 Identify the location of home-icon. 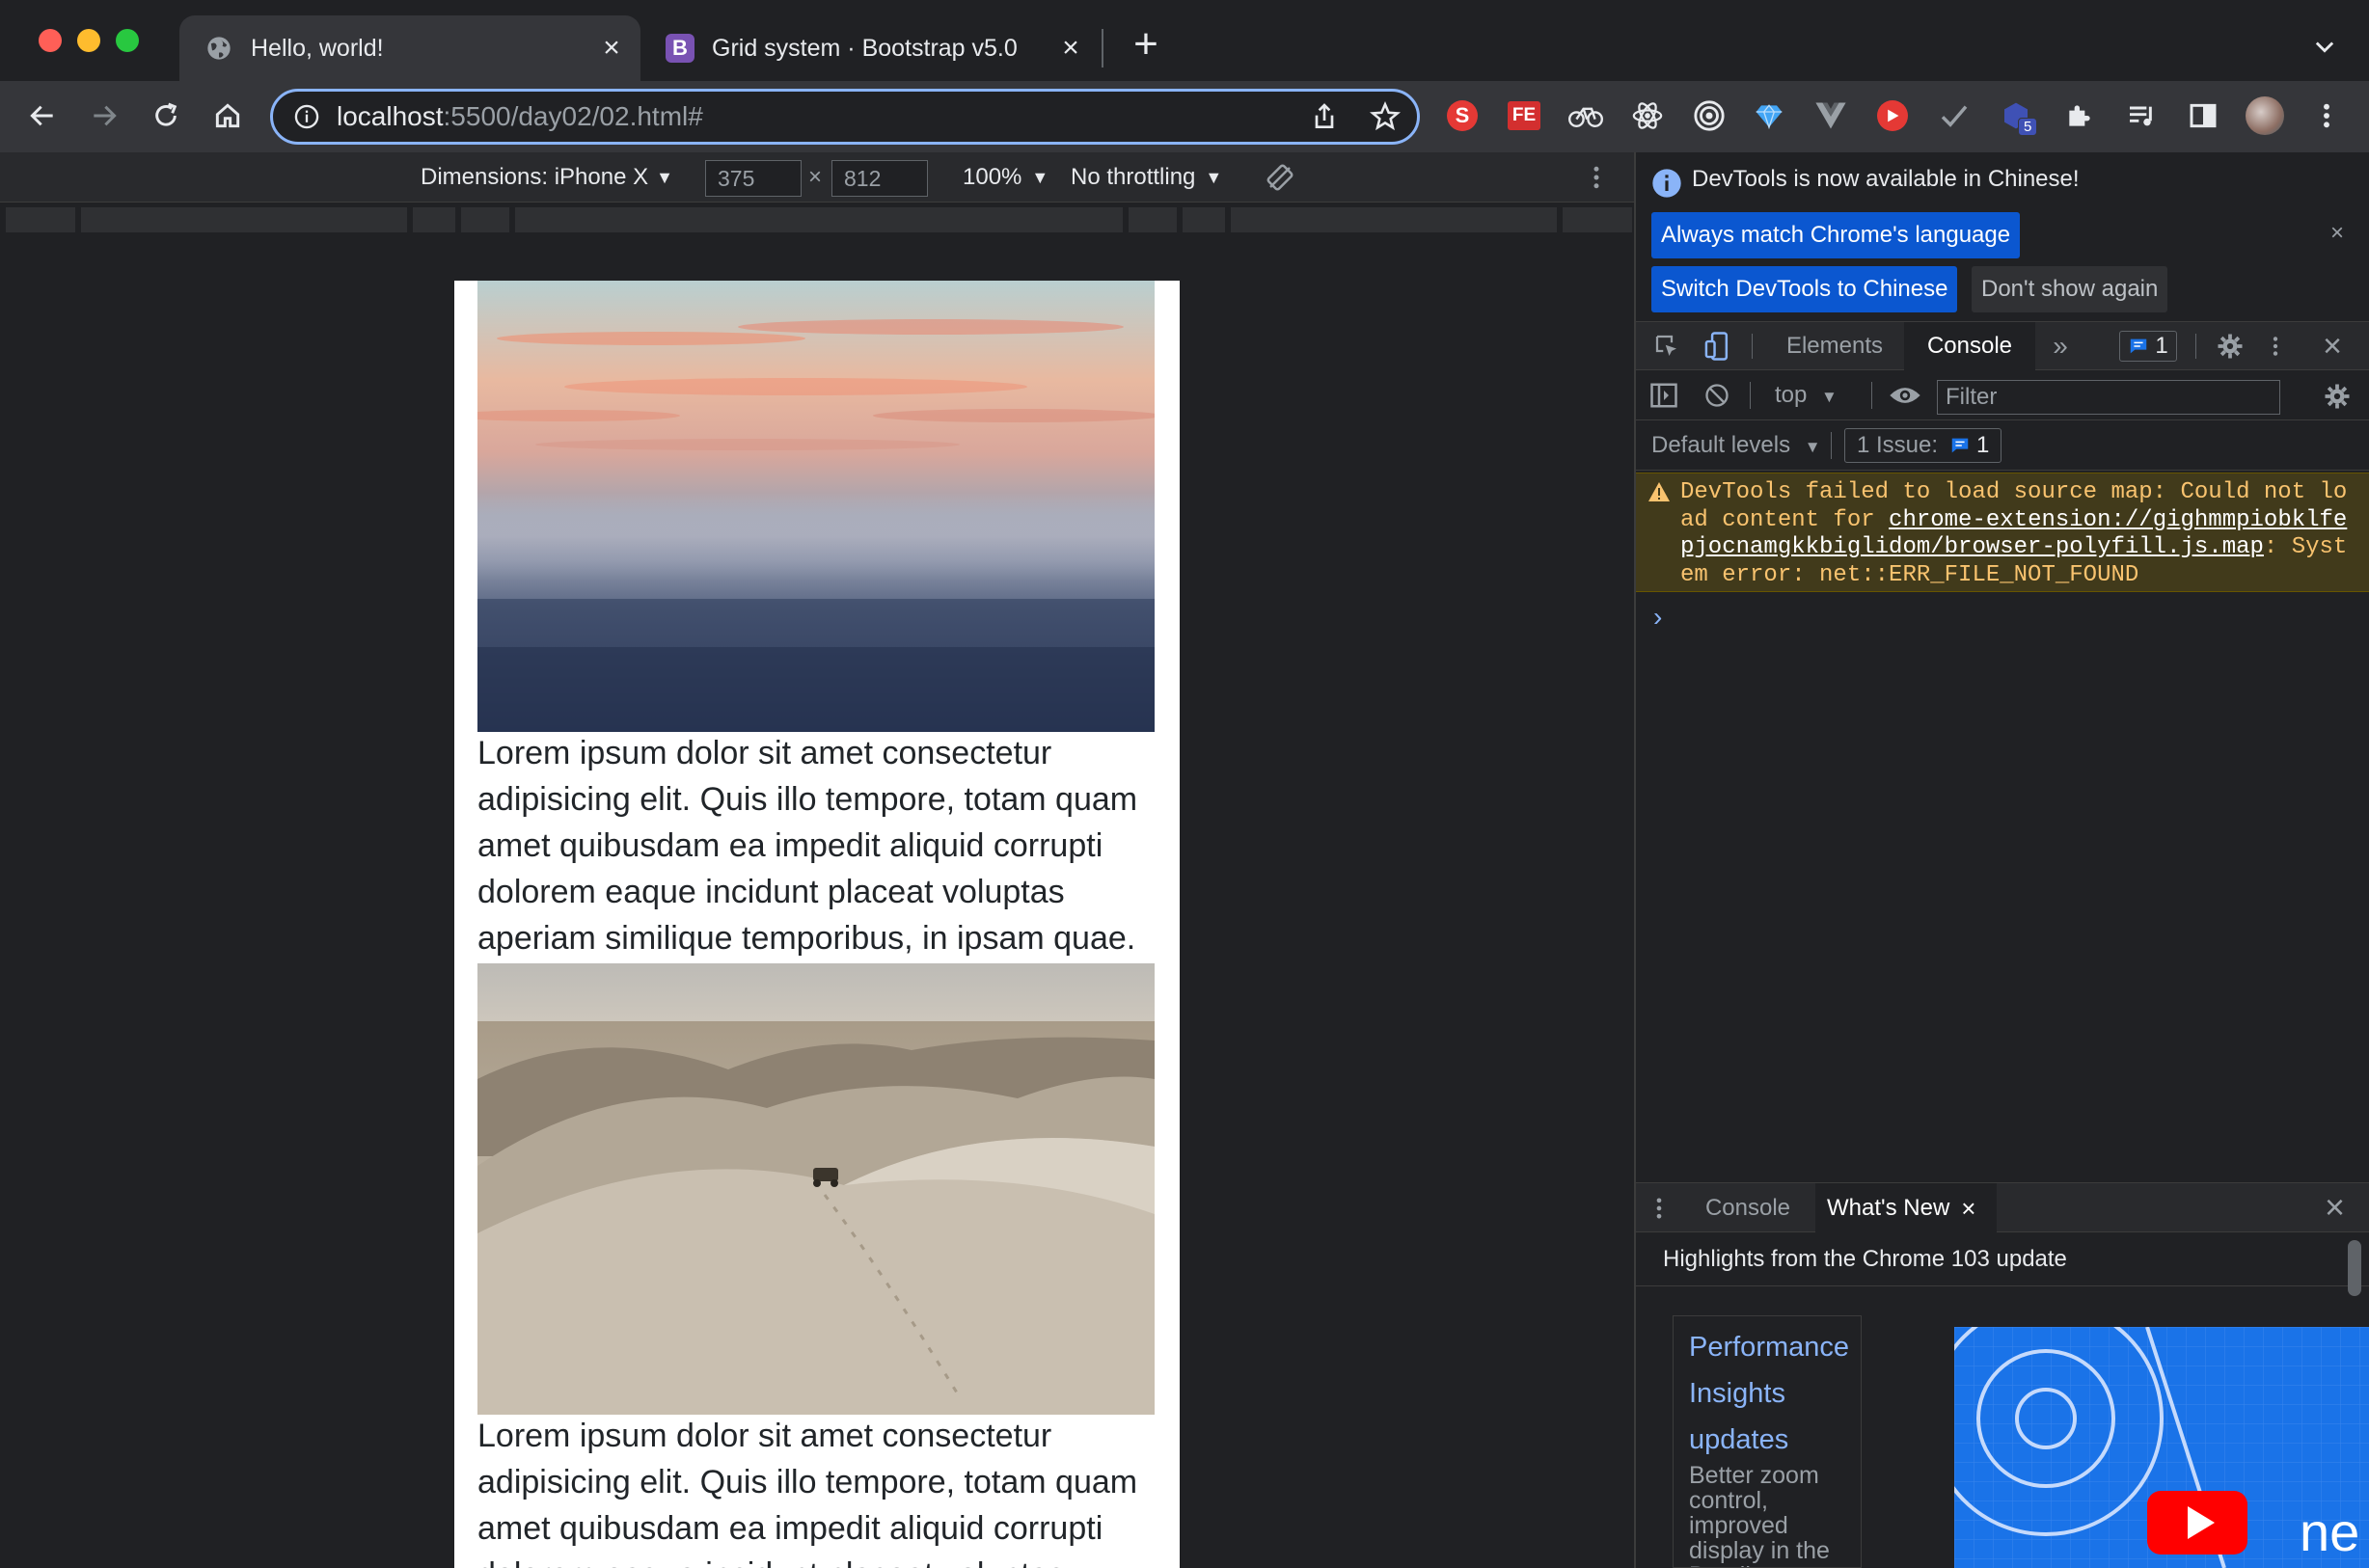
(228, 116).